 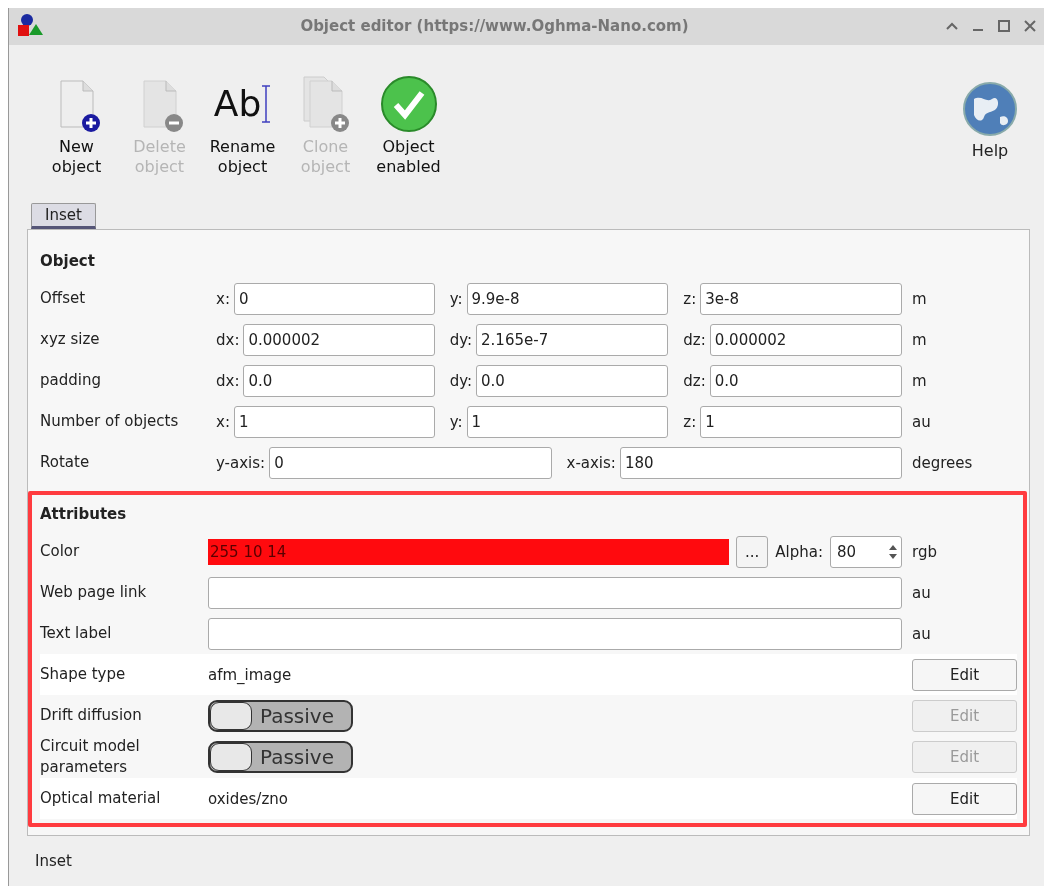 What do you see at coordinates (408, 103) in the screenshot?
I see `checkmark-icon` at bounding box center [408, 103].